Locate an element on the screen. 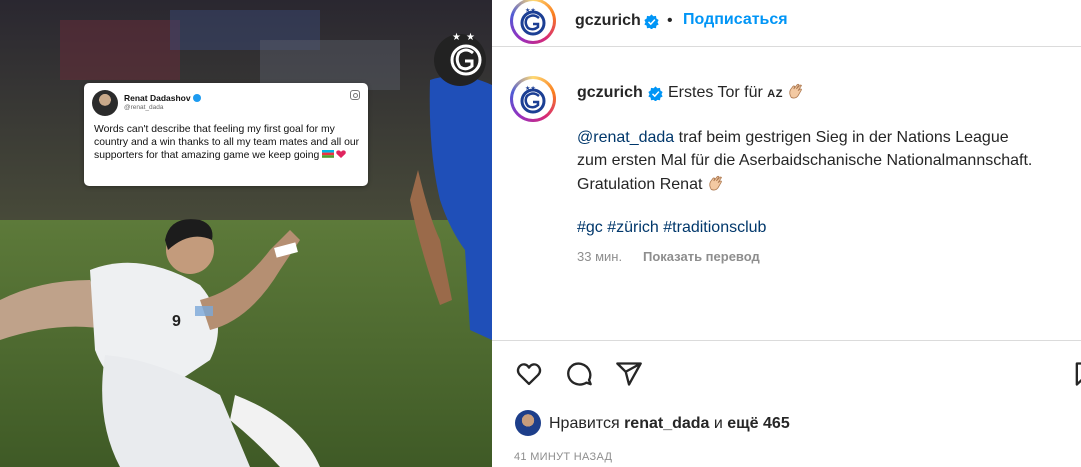 Image resolution: width=1081 pixels, height=467 pixels. bookmark-icon is located at coordinates (1076, 374).